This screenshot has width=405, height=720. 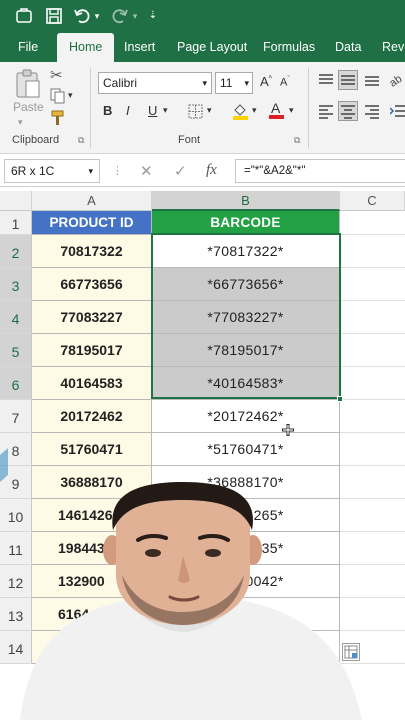 What do you see at coordinates (340, 399) in the screenshot?
I see `fill-handle` at bounding box center [340, 399].